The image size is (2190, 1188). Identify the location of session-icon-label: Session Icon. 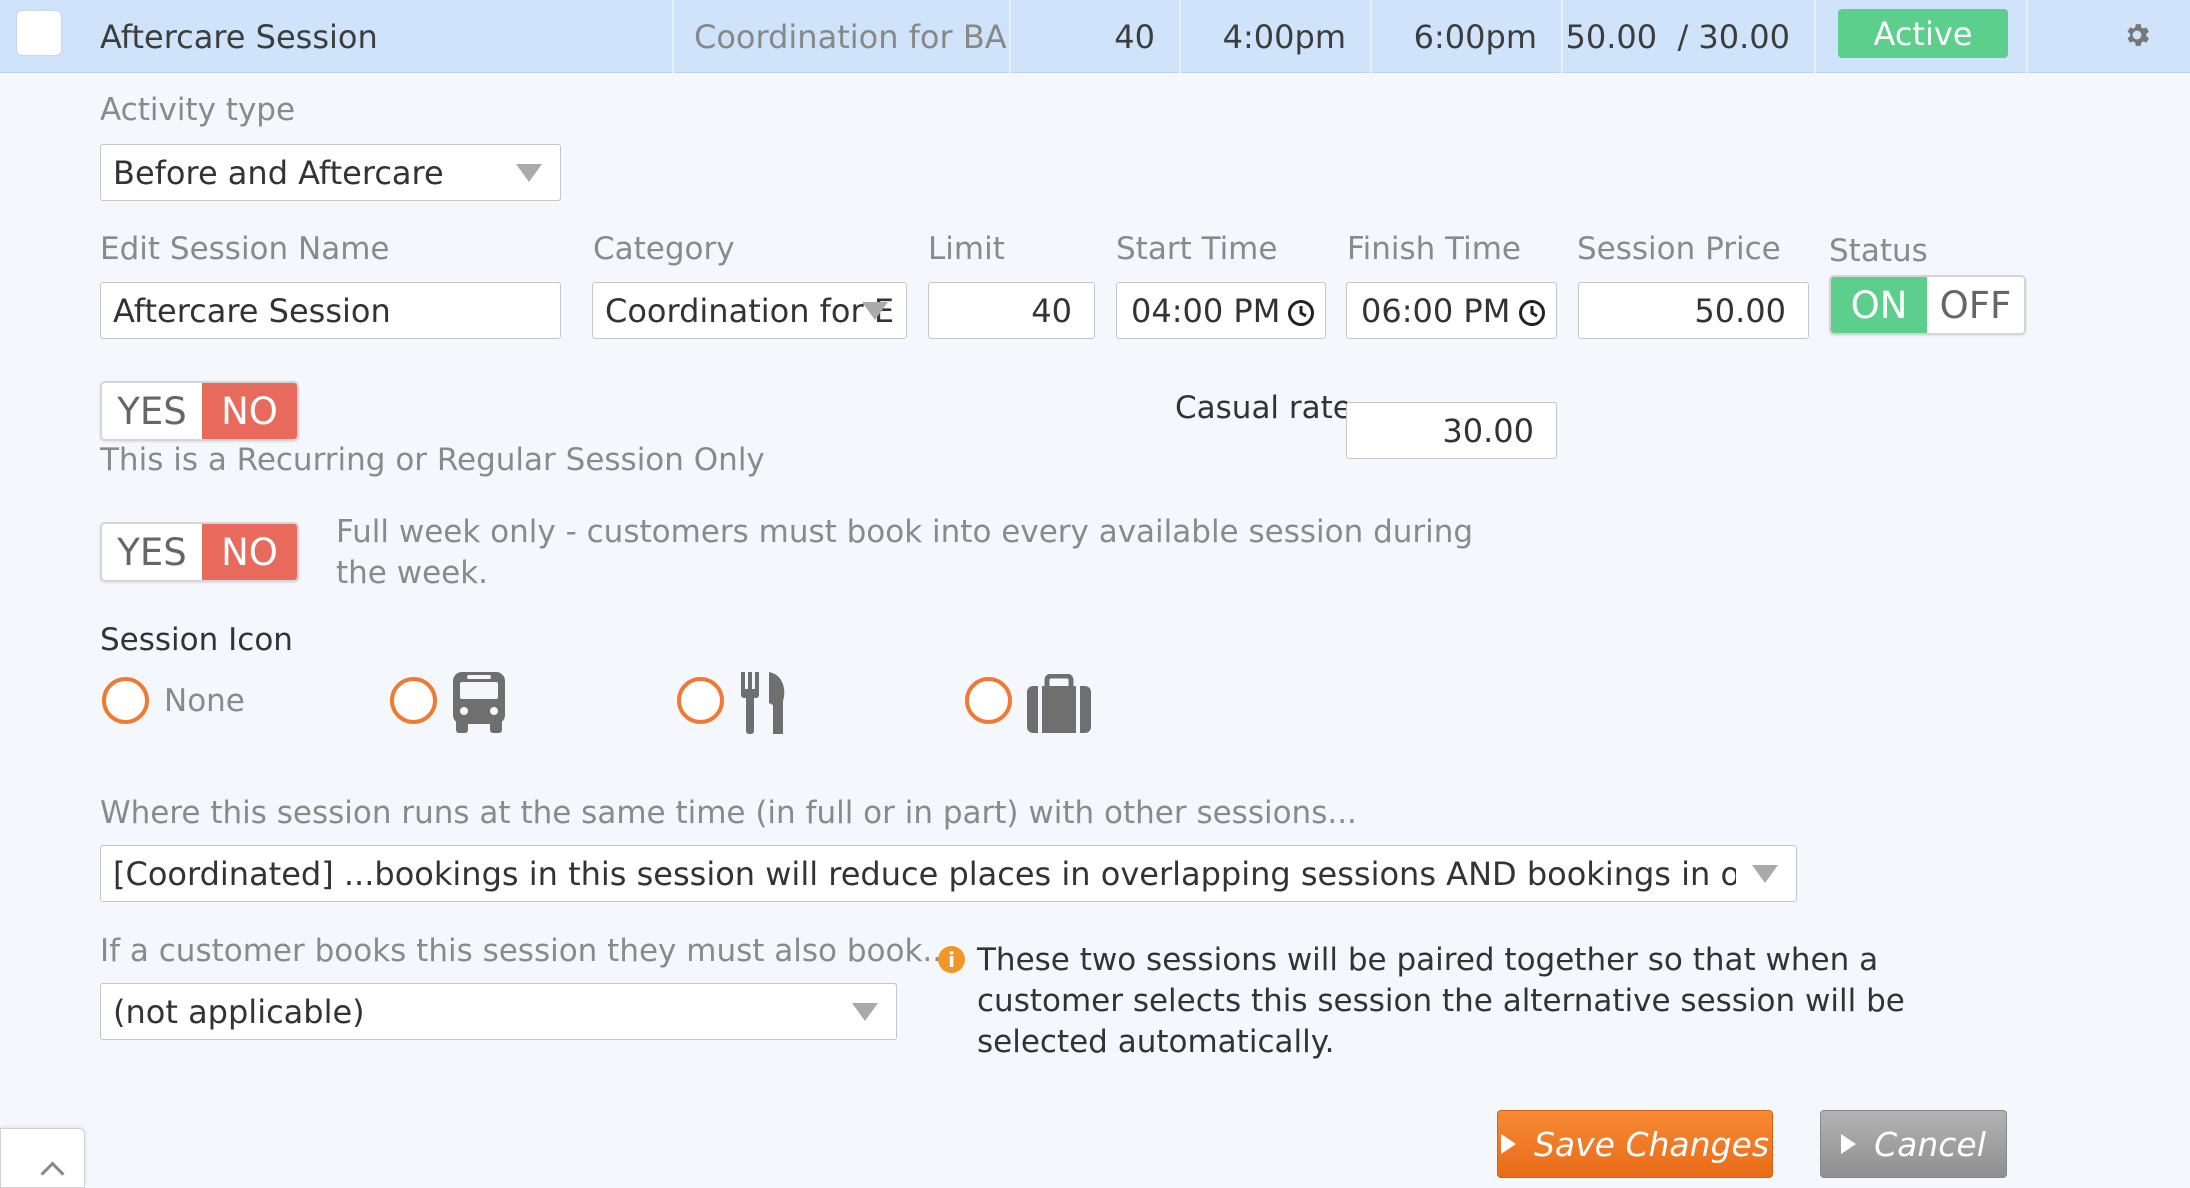
(196, 640).